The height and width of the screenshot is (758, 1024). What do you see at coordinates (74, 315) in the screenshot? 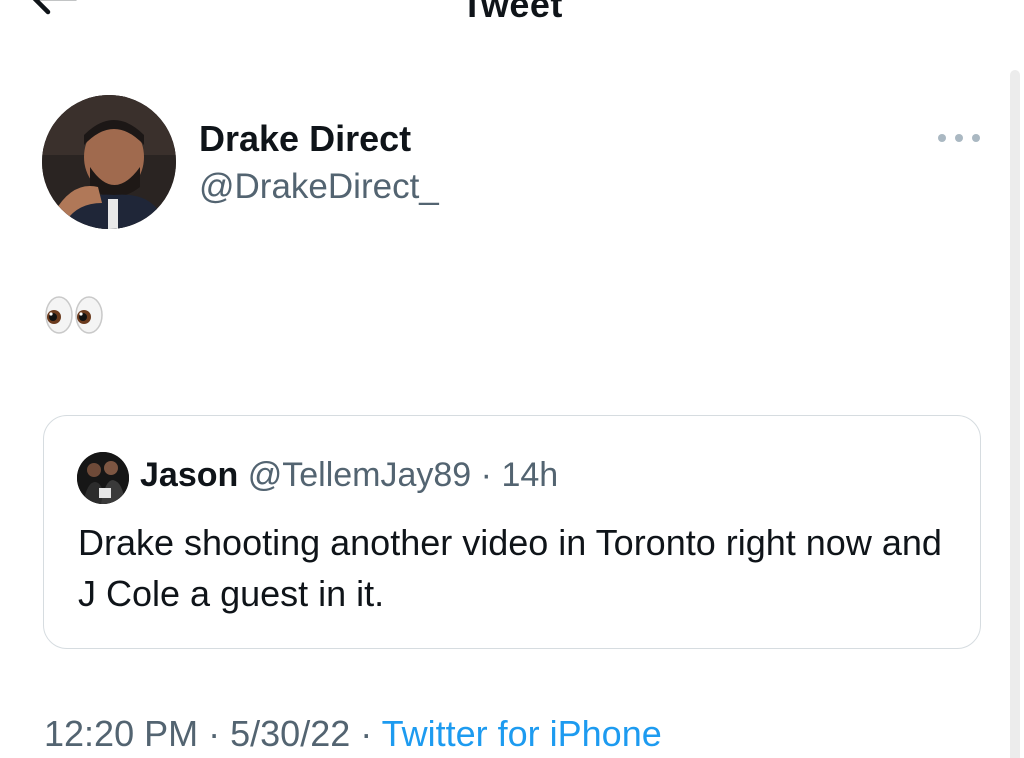
I see `eyes-emoji-icon` at bounding box center [74, 315].